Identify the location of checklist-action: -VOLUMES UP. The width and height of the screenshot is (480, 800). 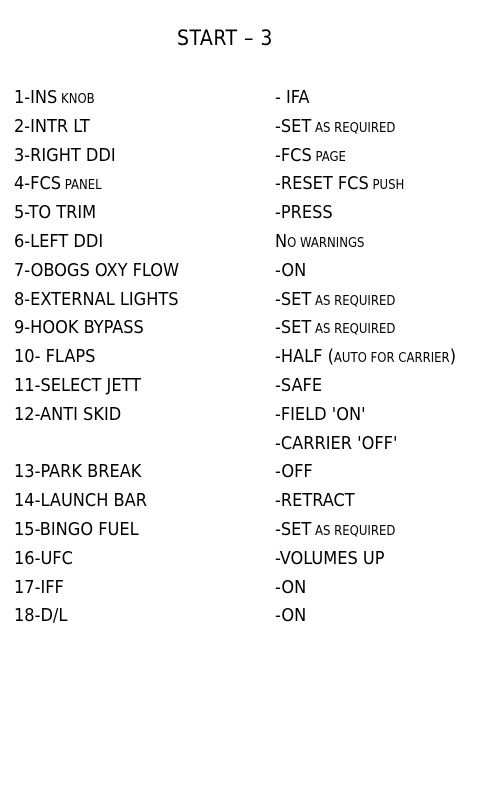
(330, 558).